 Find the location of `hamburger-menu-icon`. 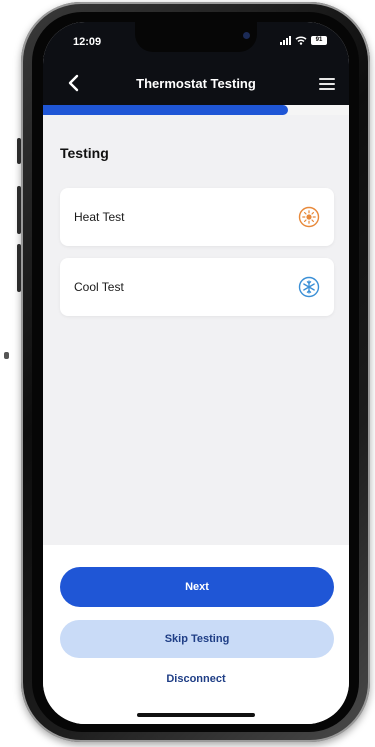

hamburger-menu-icon is located at coordinates (327, 79).